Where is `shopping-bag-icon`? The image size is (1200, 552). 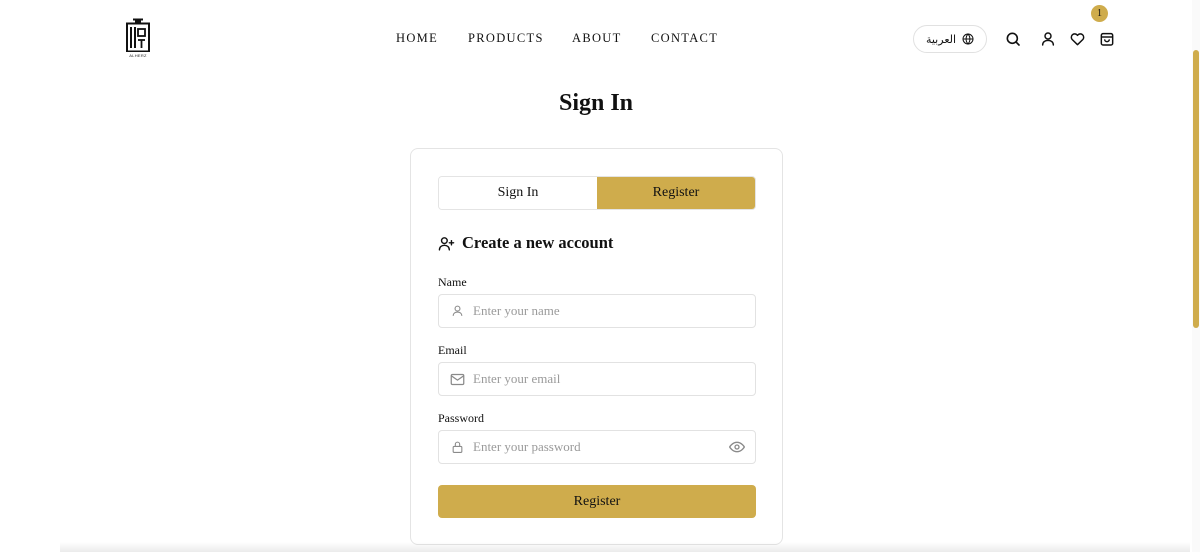 shopping-bag-icon is located at coordinates (1107, 39).